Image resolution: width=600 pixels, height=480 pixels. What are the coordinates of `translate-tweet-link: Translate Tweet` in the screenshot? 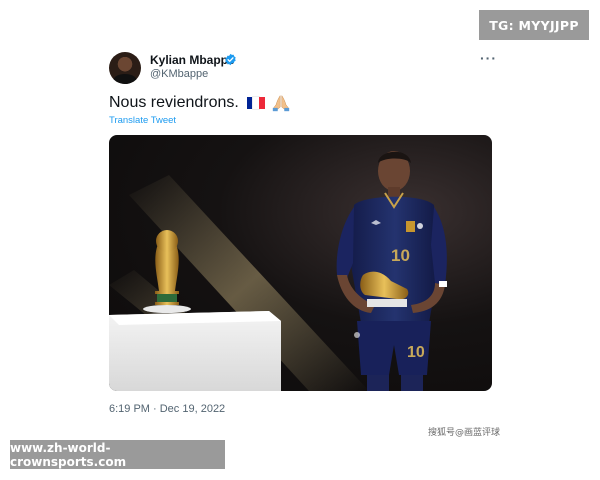 It's located at (142, 120).